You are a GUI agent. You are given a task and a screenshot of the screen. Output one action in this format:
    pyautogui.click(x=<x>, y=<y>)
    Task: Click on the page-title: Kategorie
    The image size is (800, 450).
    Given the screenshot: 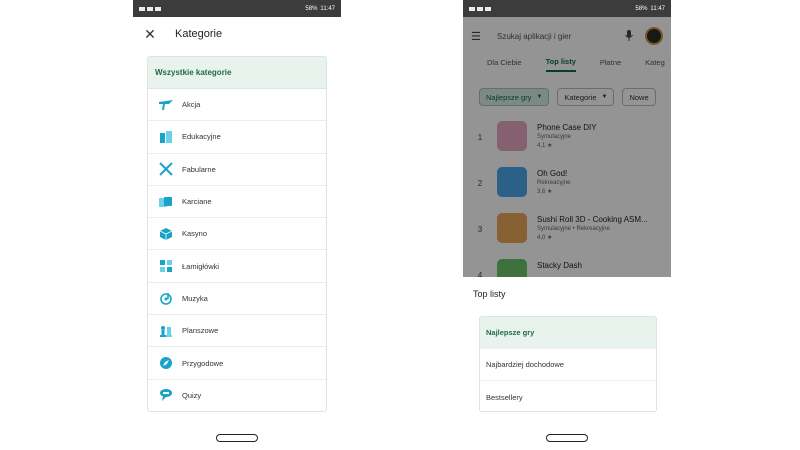 What is the action you would take?
    pyautogui.click(x=199, y=34)
    